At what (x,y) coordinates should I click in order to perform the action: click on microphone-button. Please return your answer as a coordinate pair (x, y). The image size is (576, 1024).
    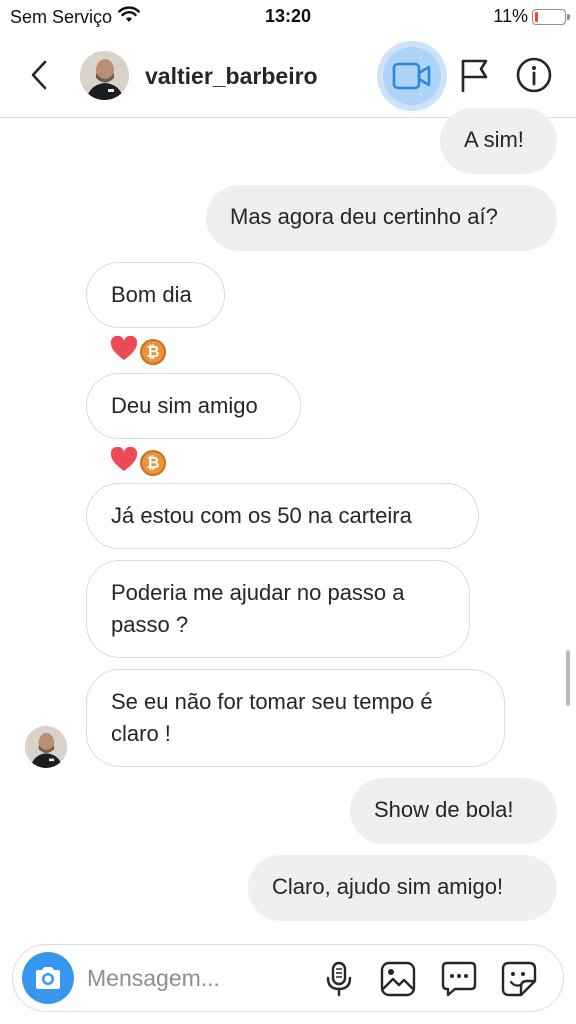
    Looking at the image, I should click on (339, 979).